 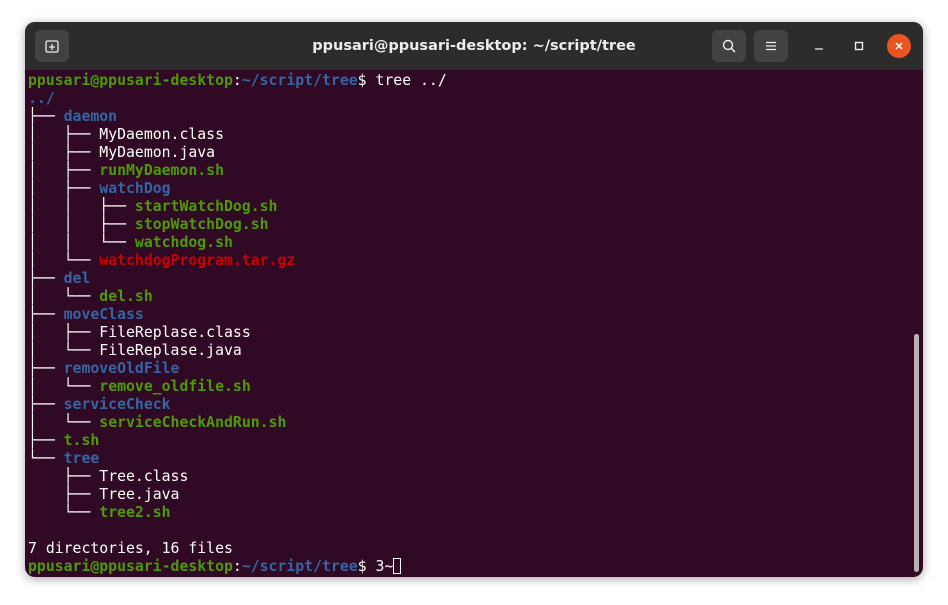 I want to click on close-button, so click(x=899, y=46).